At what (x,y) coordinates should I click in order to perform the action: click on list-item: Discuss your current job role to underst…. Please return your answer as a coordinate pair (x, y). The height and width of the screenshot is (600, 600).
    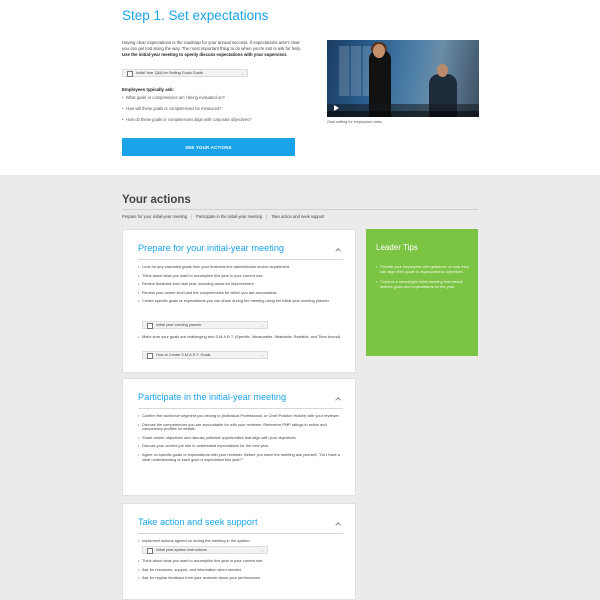
    Looking at the image, I should click on (240, 447).